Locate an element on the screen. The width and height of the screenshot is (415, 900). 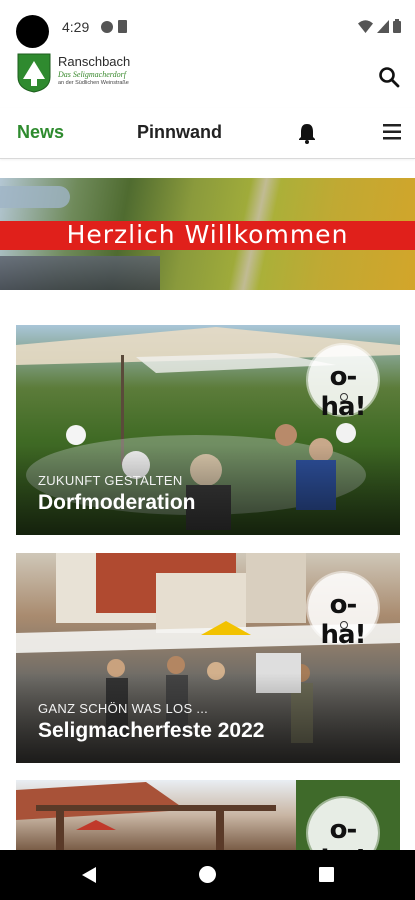
nav-news-tab: News is located at coordinates (40, 132).